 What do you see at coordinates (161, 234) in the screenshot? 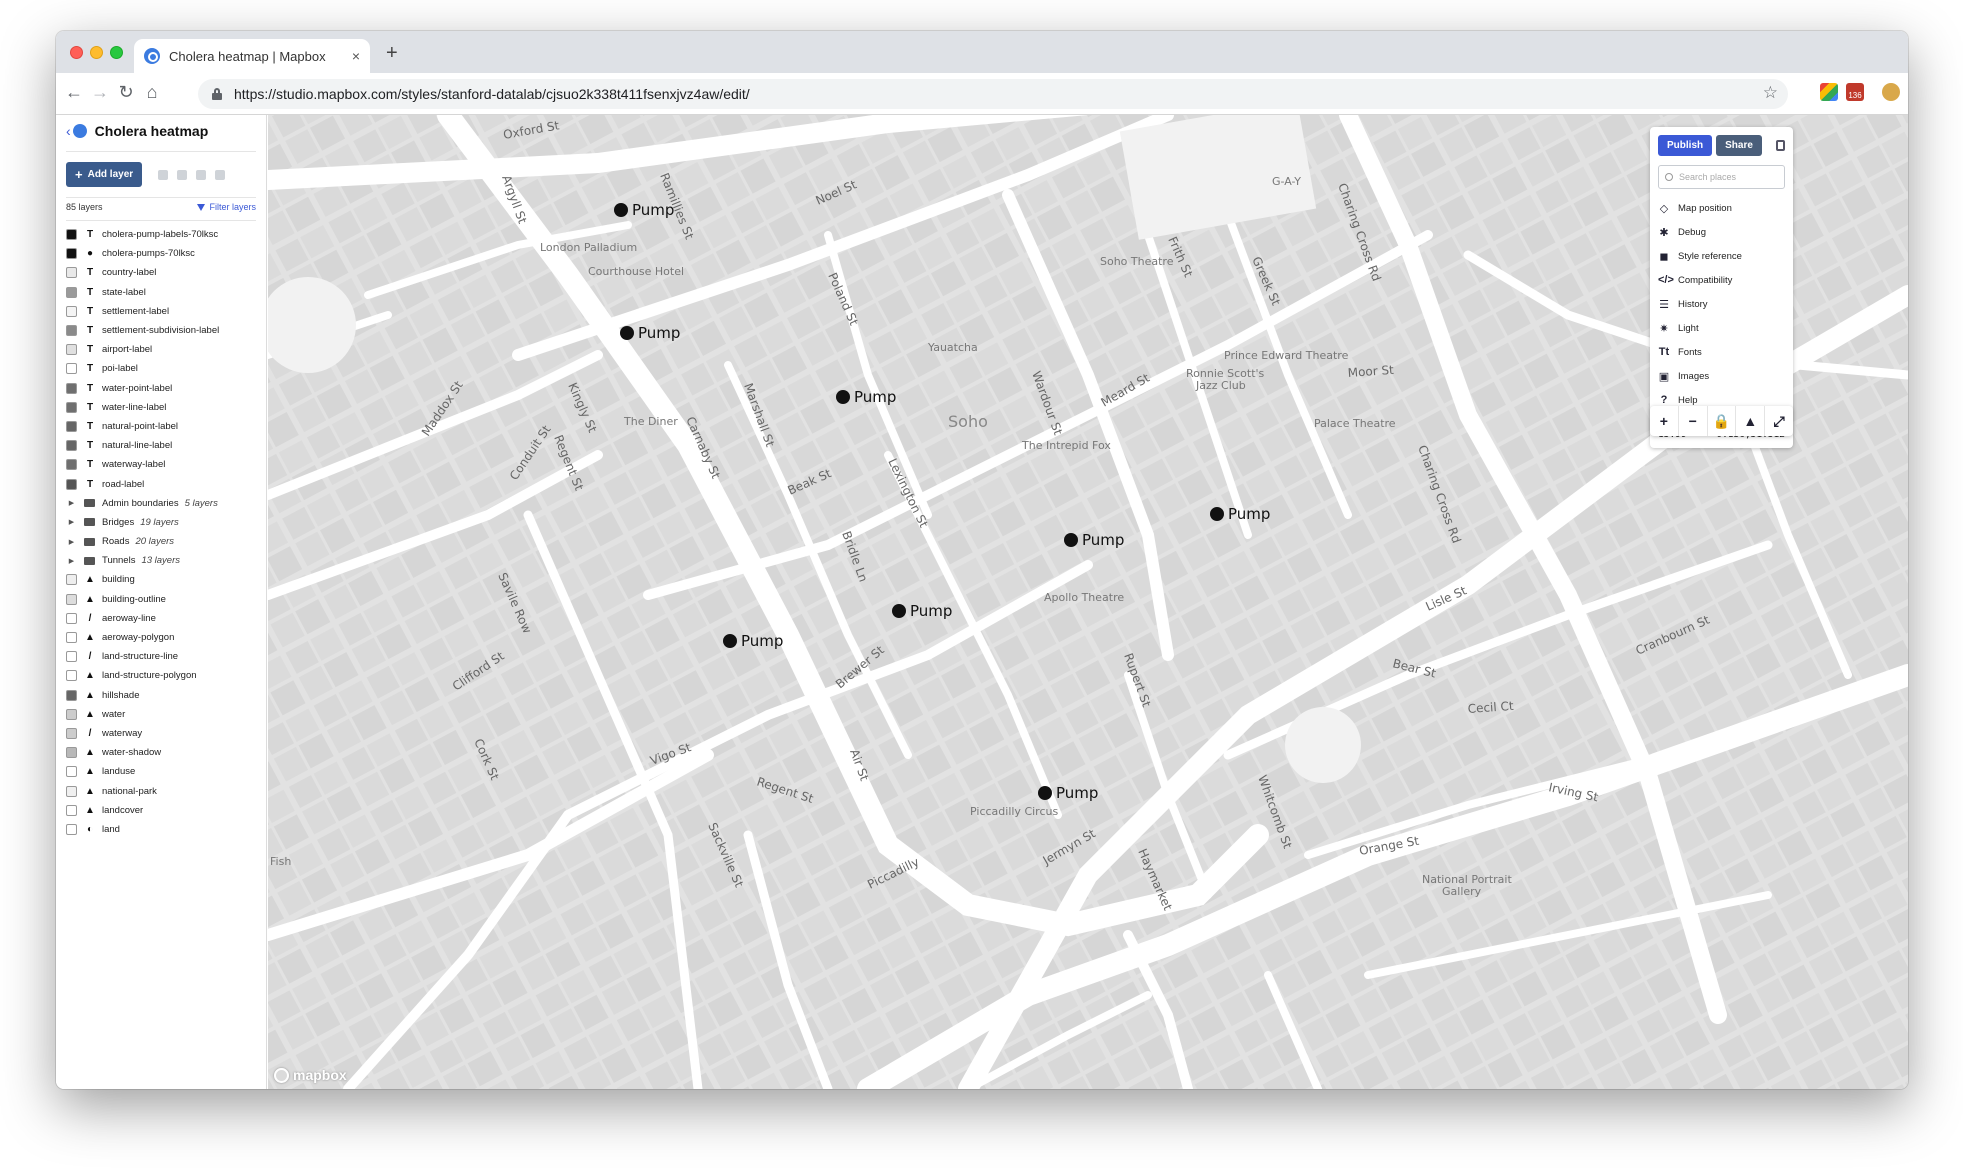
I see `layer-row: Tcholera-pump-labels-70lksc` at bounding box center [161, 234].